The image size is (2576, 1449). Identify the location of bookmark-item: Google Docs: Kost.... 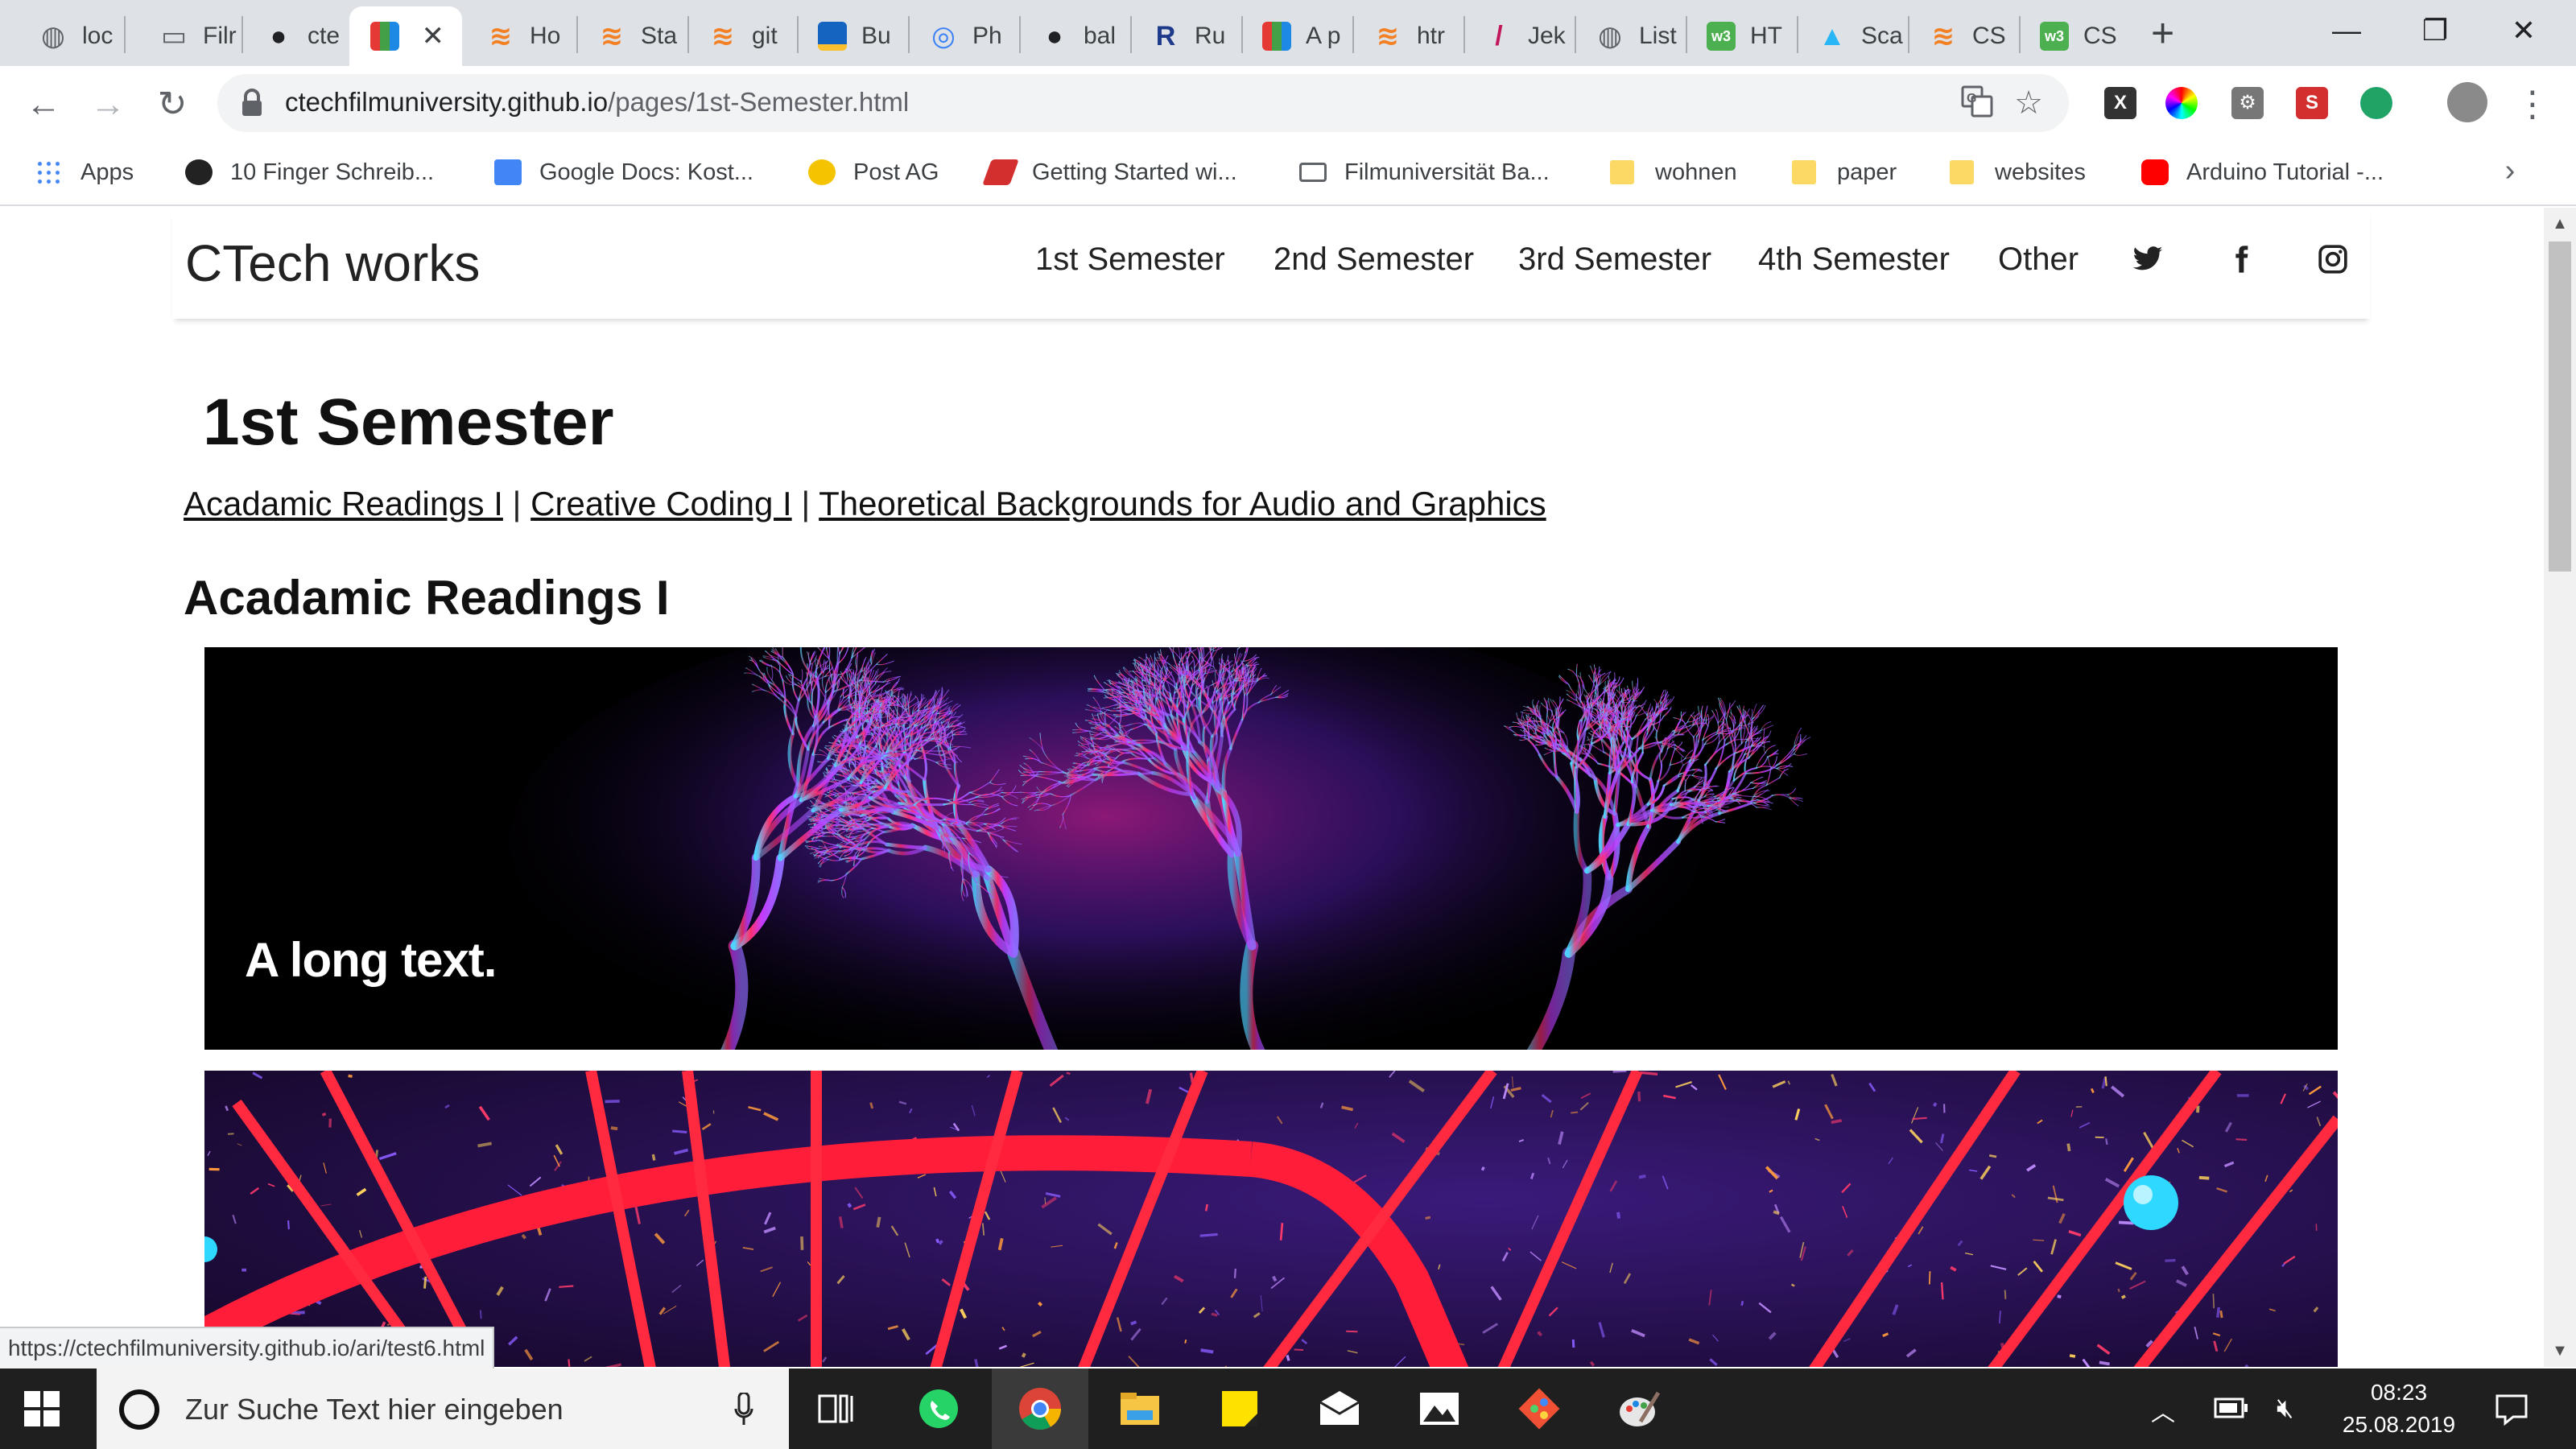
(623, 172).